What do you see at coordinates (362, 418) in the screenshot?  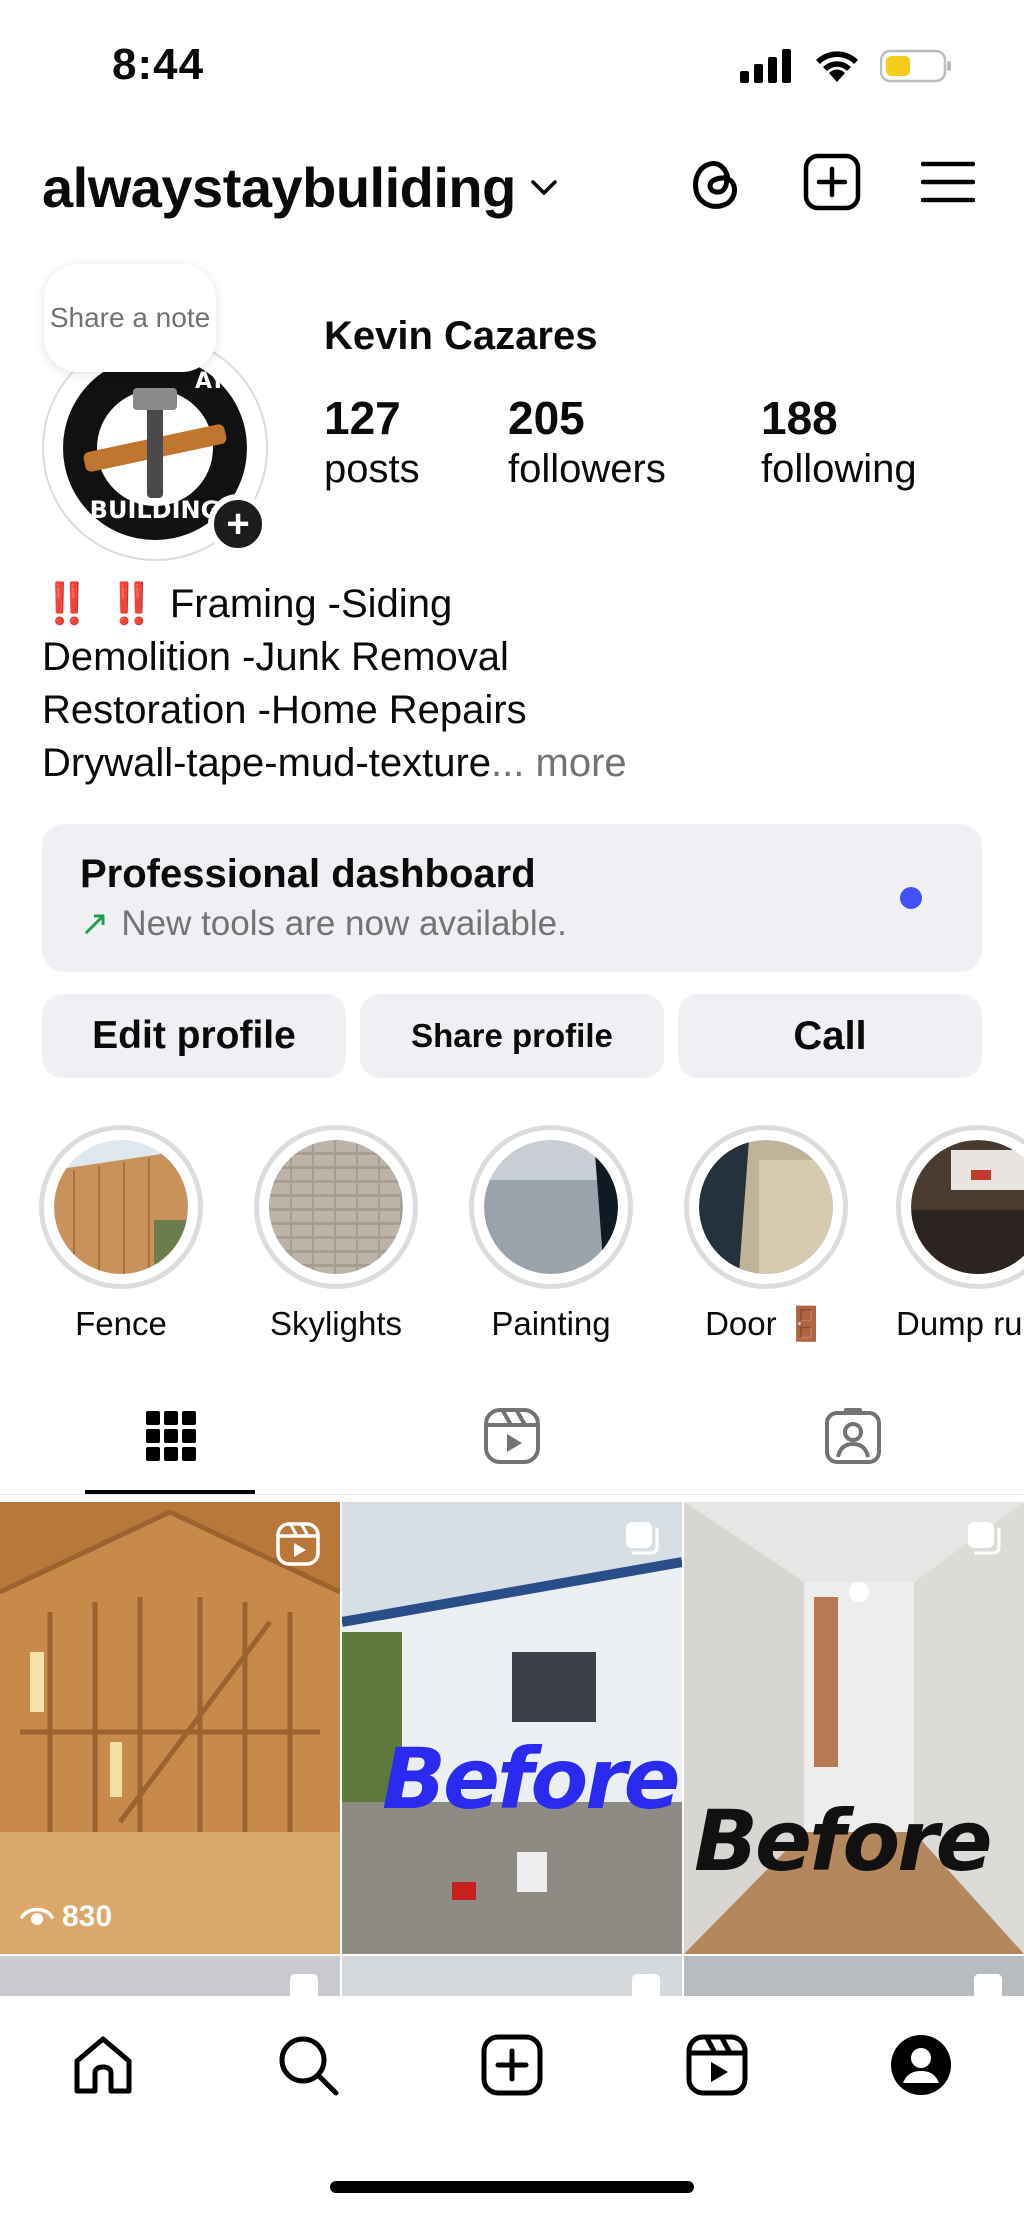 I see `stat-value: 127` at bounding box center [362, 418].